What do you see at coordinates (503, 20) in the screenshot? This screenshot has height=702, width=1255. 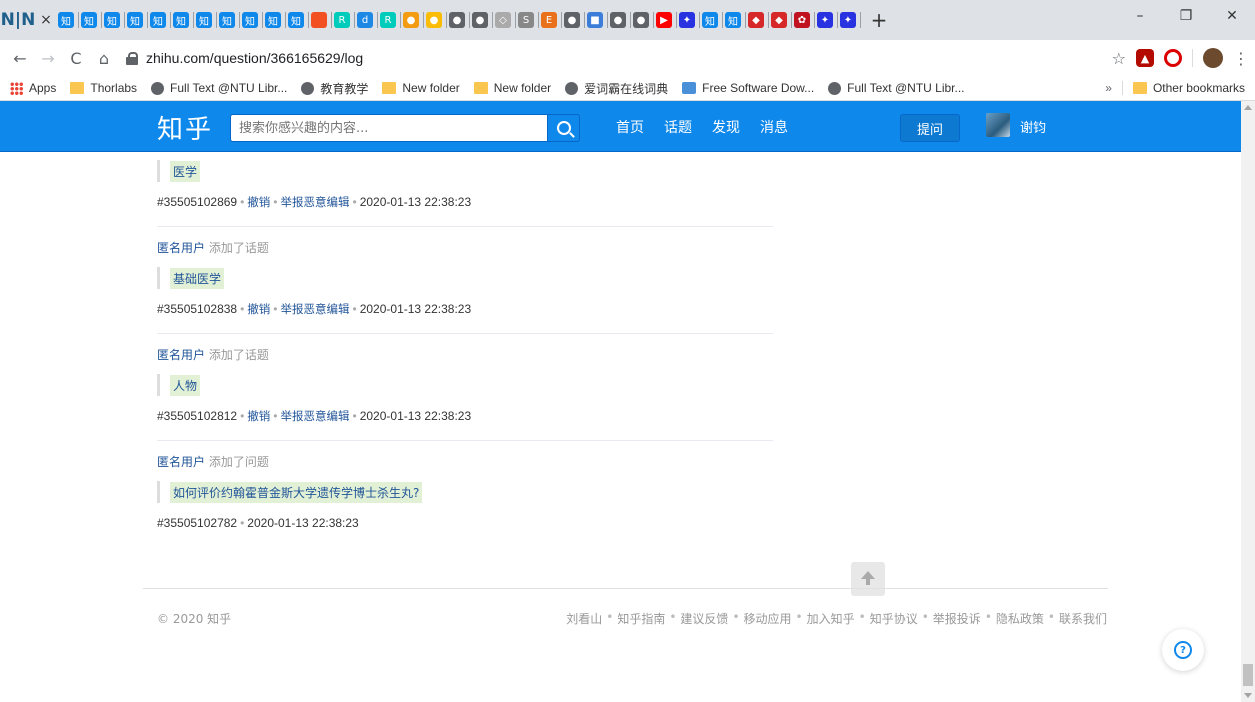 I see `share-tab-icon: ◇` at bounding box center [503, 20].